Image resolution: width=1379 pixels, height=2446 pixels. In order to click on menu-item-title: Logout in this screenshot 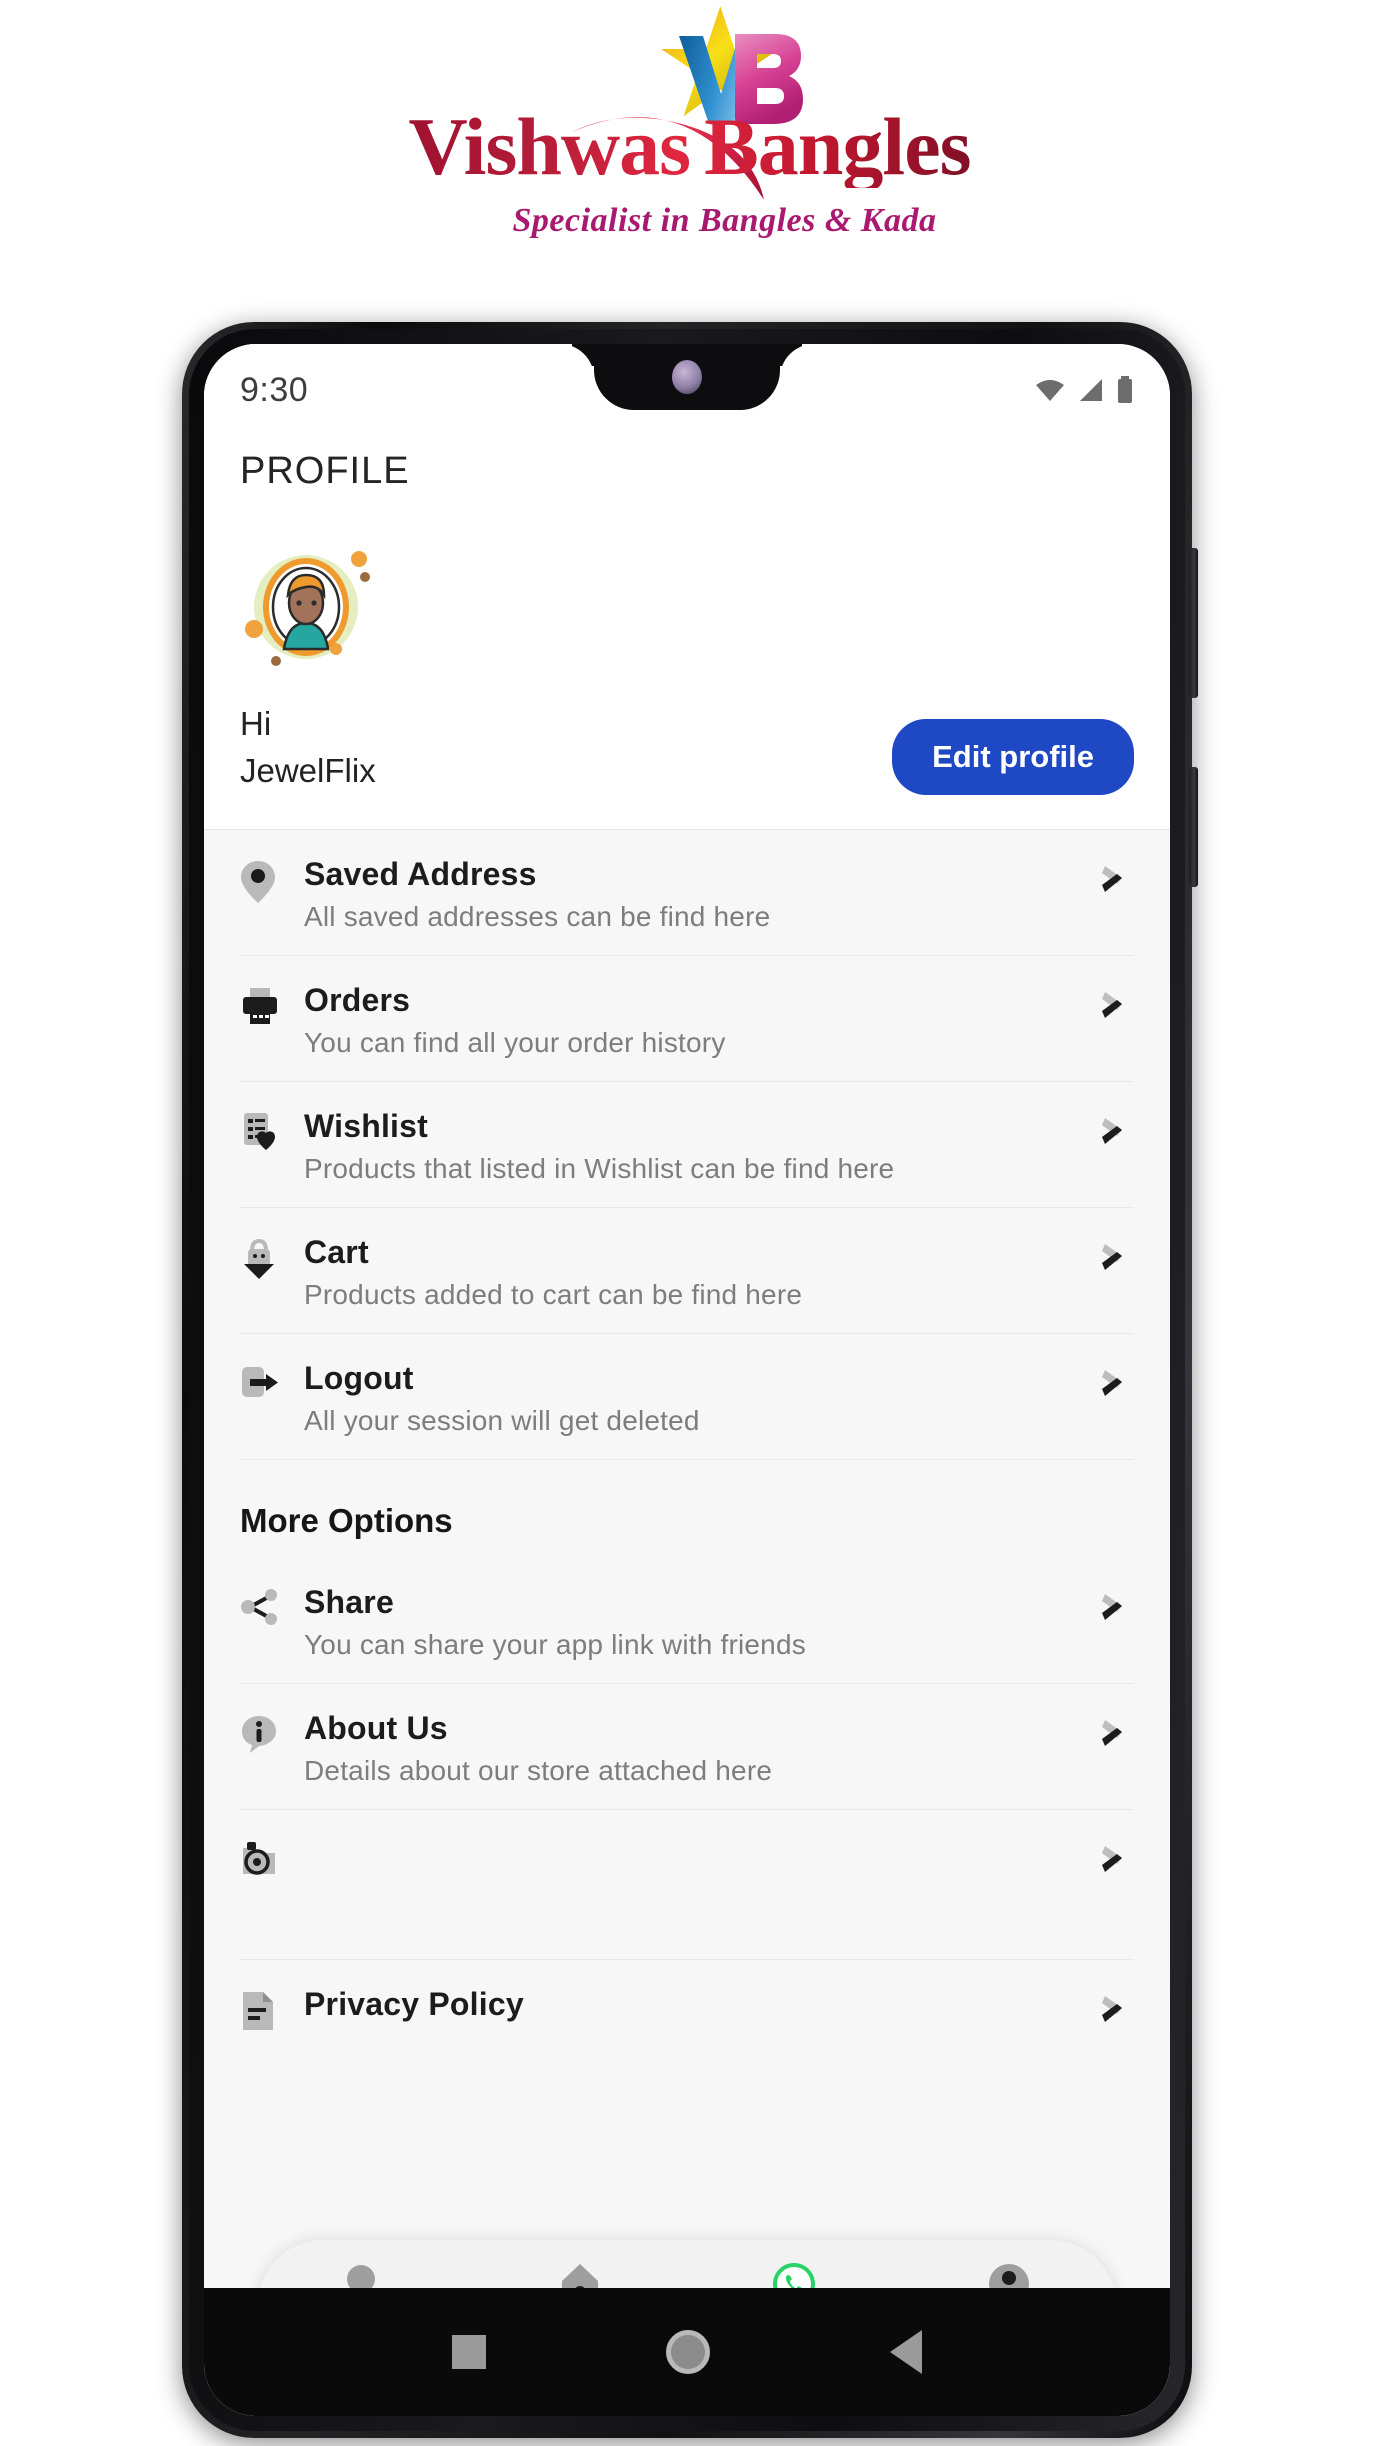, I will do `click(359, 1377)`.